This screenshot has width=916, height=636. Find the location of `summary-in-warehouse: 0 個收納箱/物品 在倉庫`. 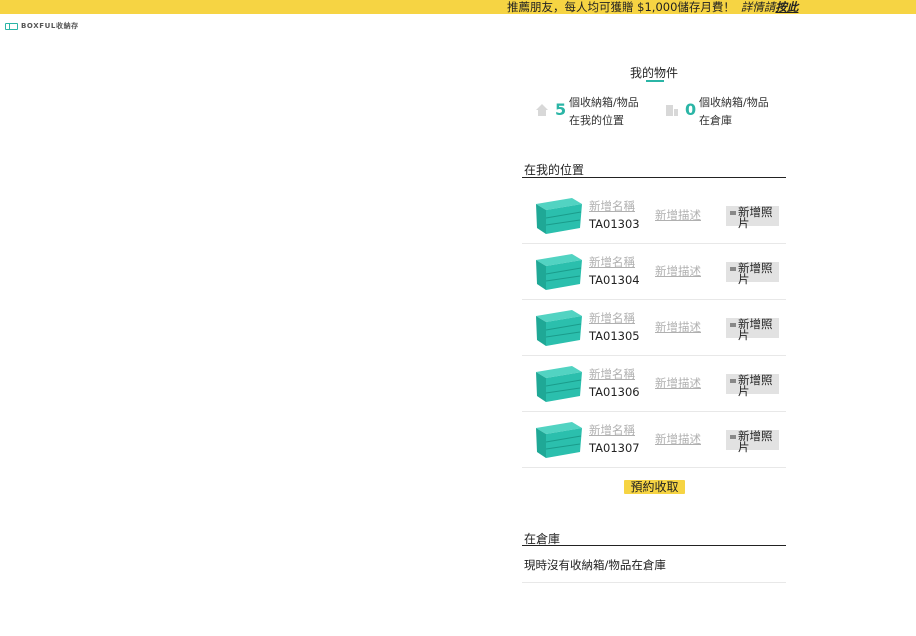

summary-in-warehouse: 0 個收納箱/物品 在倉庫 is located at coordinates (717, 112).